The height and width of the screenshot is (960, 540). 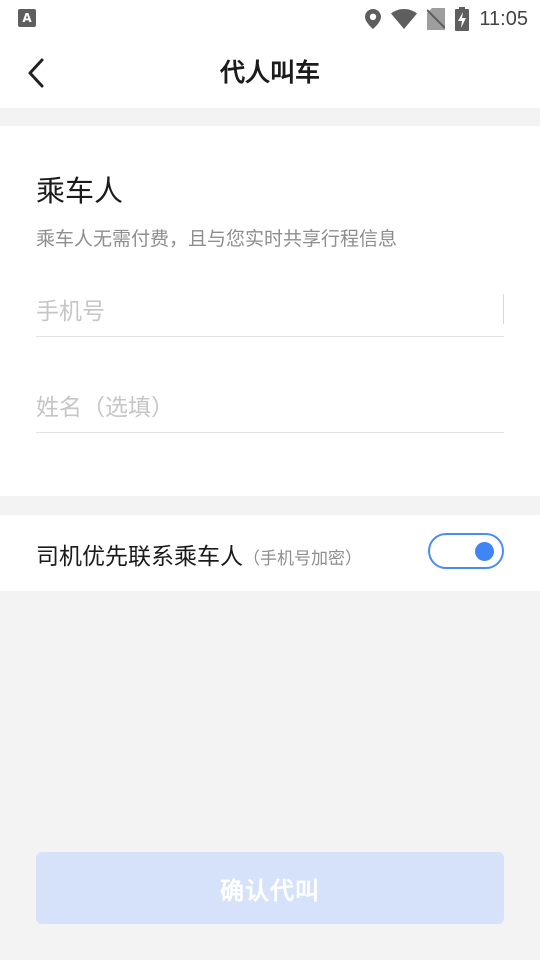 I want to click on toggle-knob, so click(x=484, y=551).